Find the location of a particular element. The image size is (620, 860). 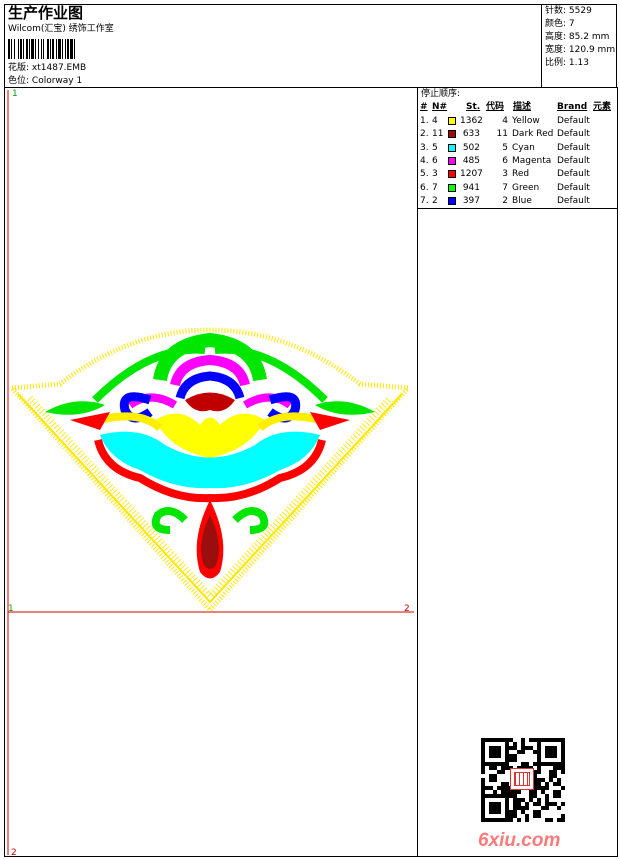

col-st: St. is located at coordinates (473, 107).